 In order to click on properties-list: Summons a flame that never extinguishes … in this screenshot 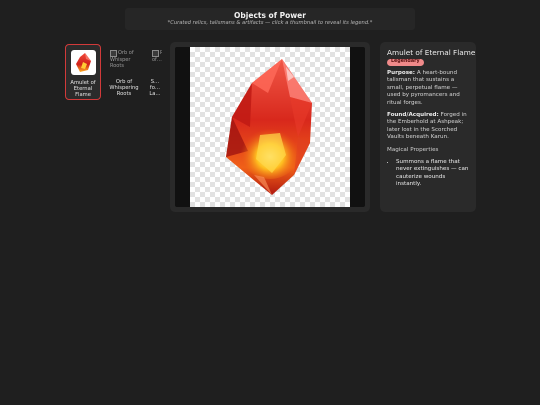, I will do `click(428, 174)`.